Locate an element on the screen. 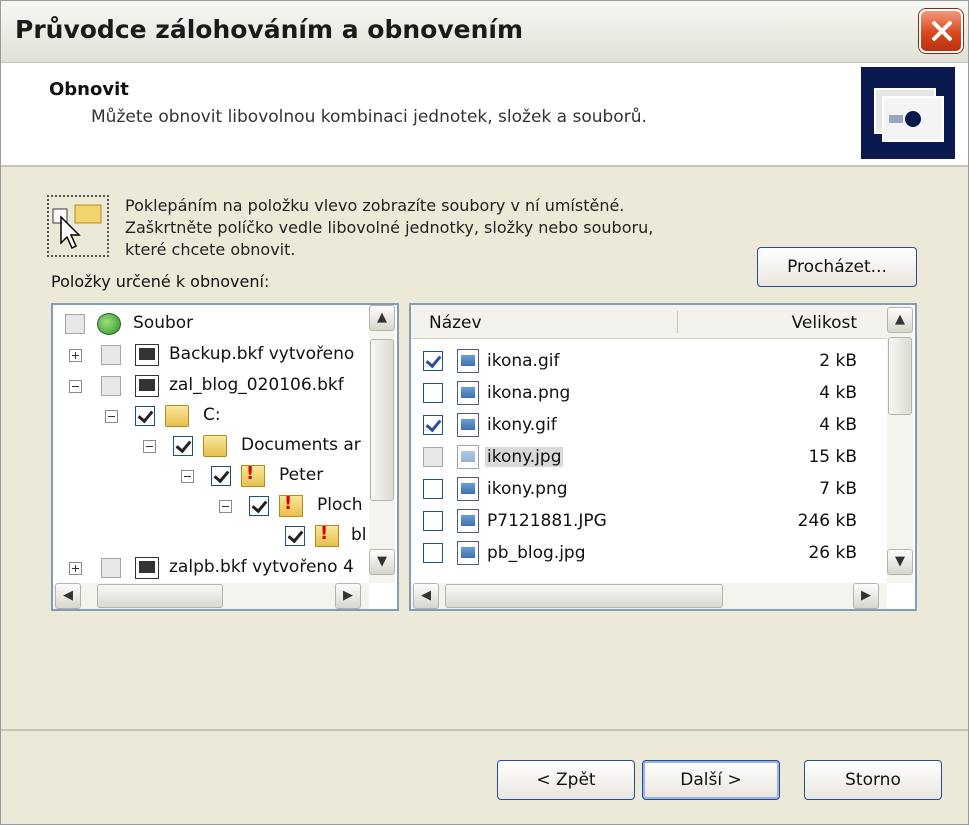  tree-item-ploch: Ploch is located at coordinates (214, 506).